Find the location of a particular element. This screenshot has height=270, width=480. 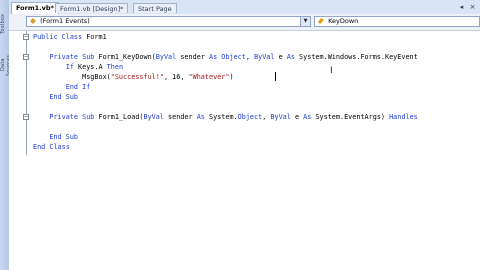

event-icon is located at coordinates (321, 21).